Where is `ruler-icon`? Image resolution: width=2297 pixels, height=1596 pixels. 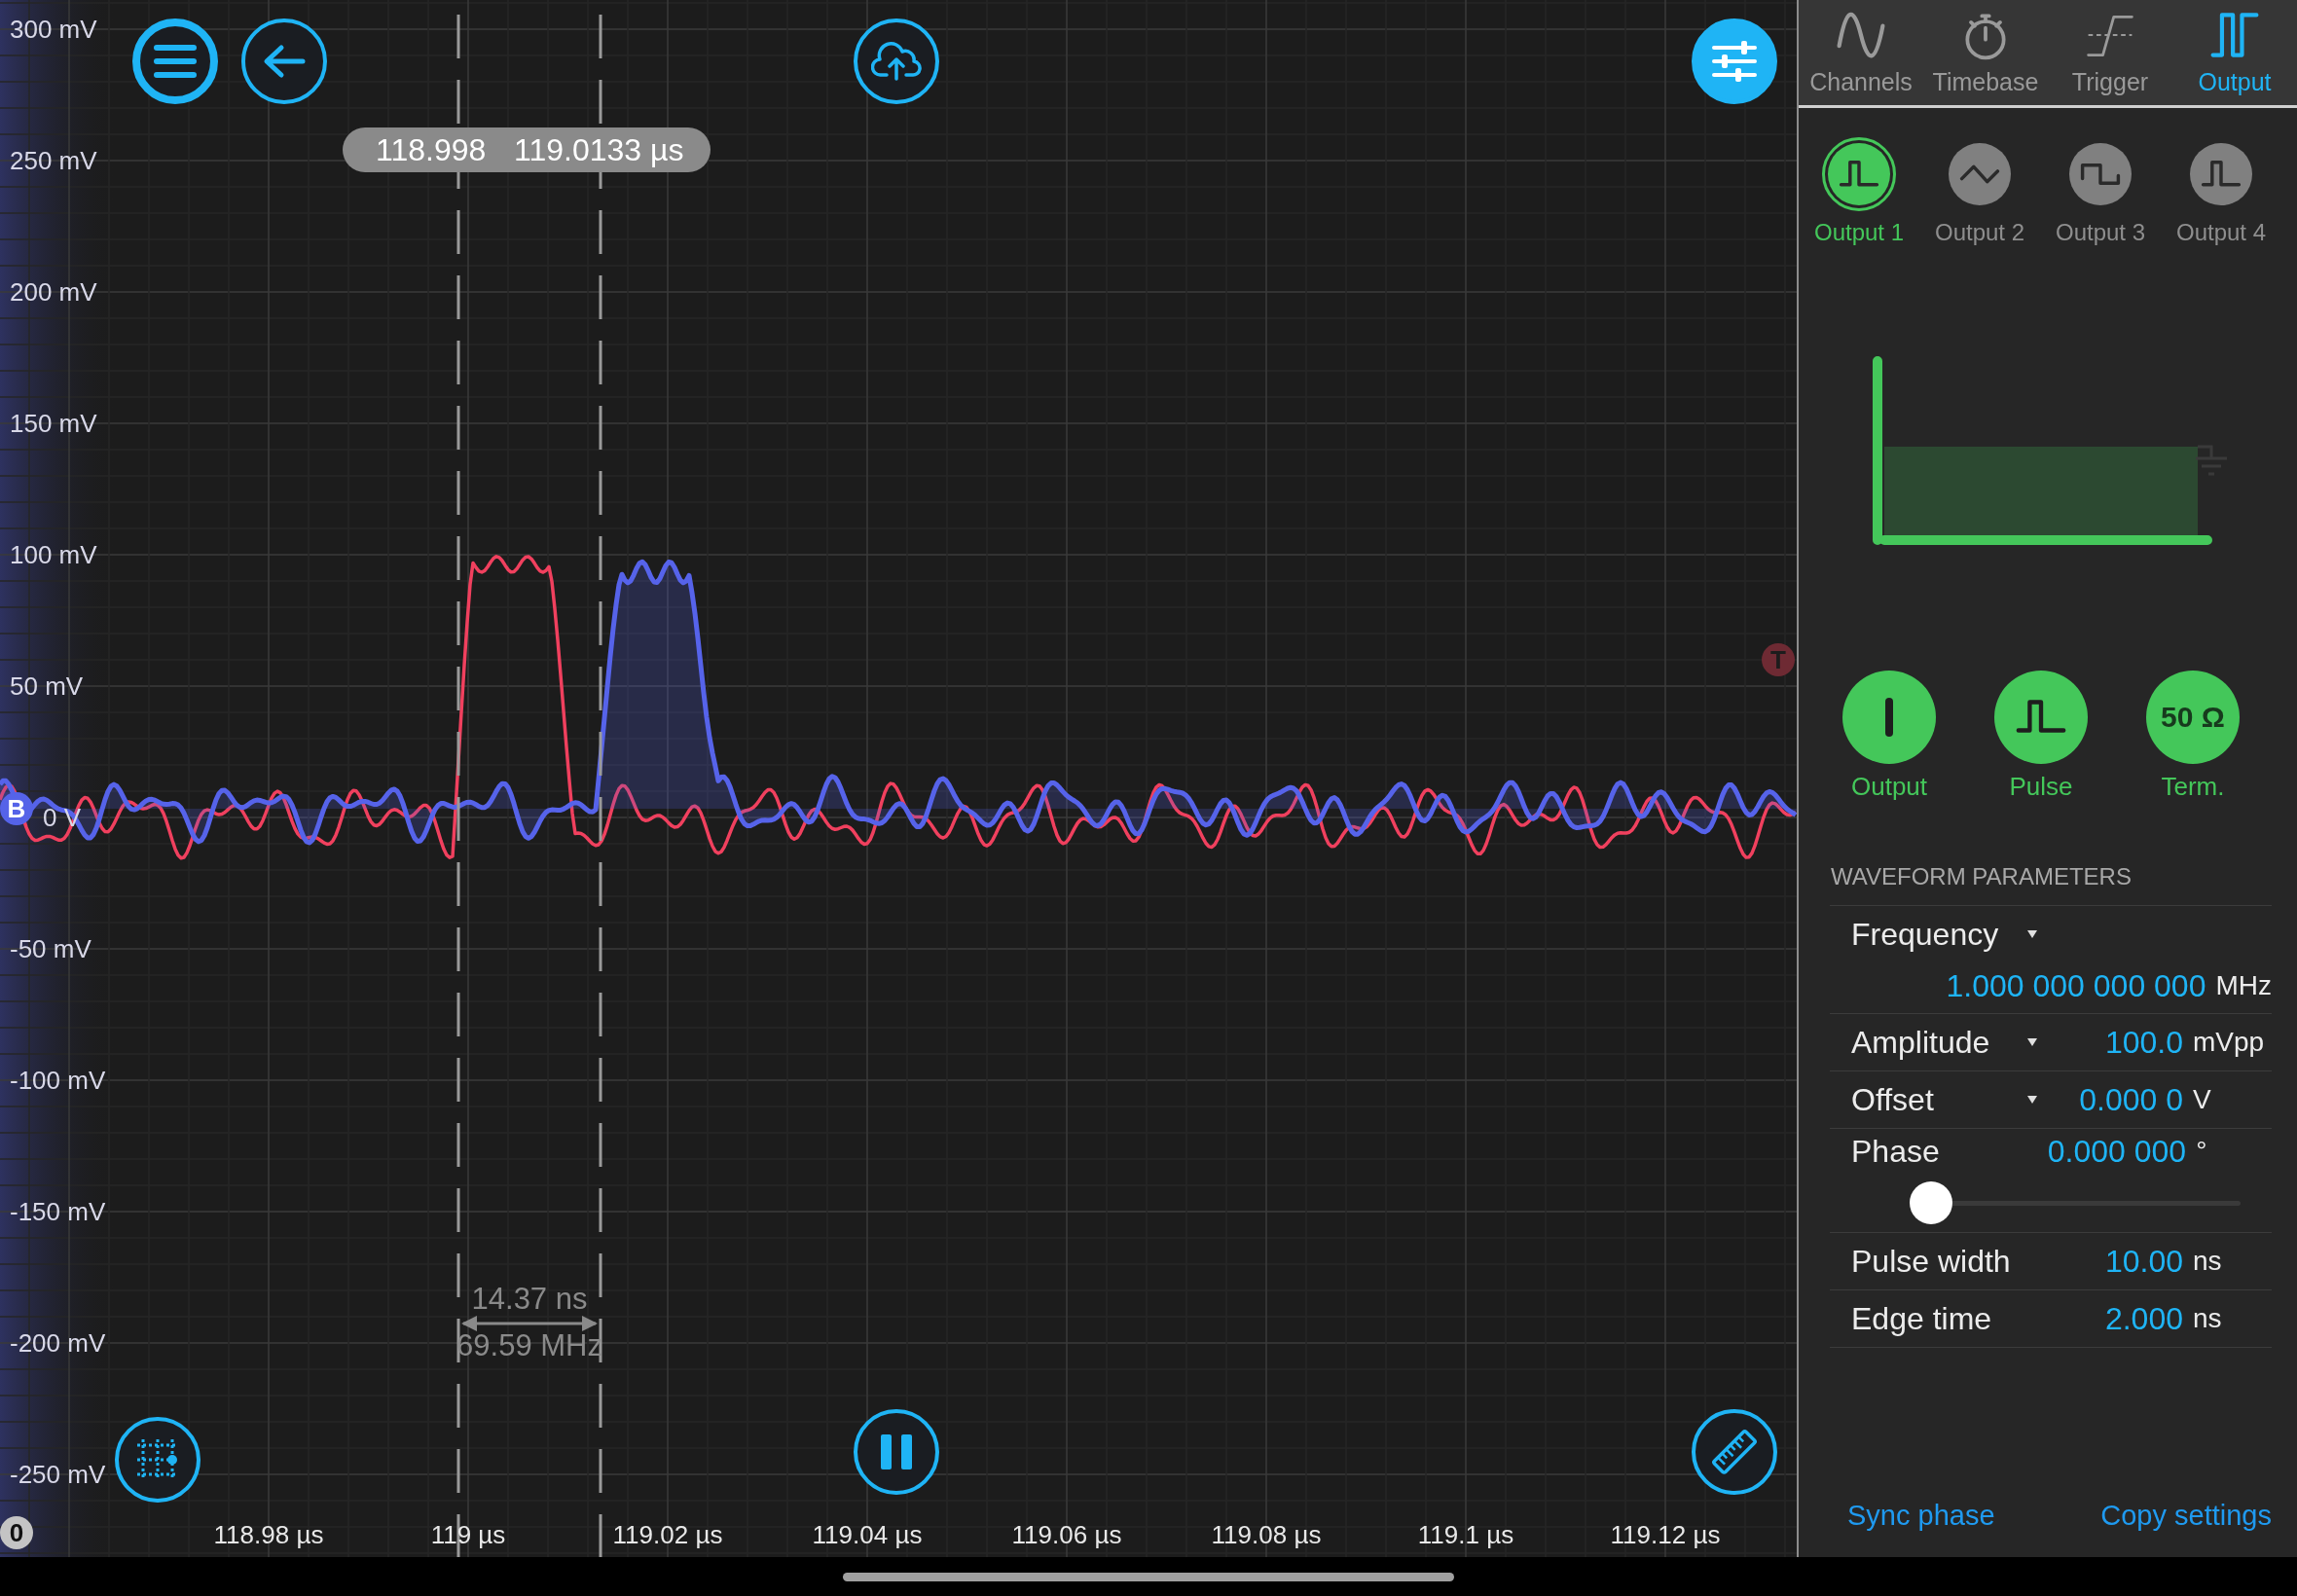 ruler-icon is located at coordinates (1734, 1452).